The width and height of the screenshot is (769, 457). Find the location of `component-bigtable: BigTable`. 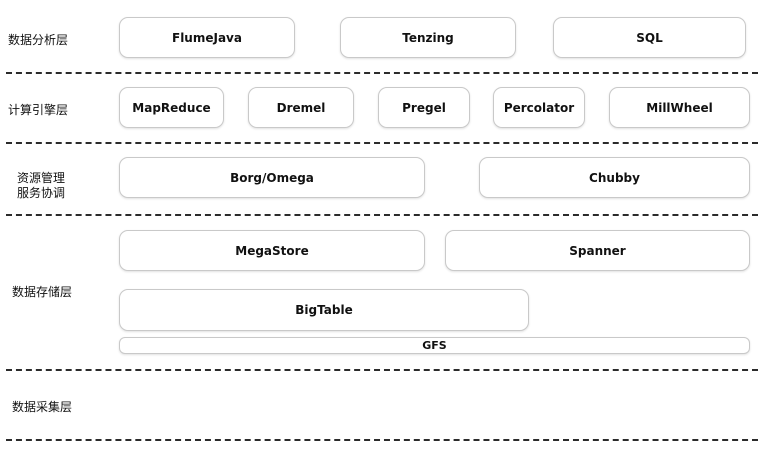

component-bigtable: BigTable is located at coordinates (324, 310).